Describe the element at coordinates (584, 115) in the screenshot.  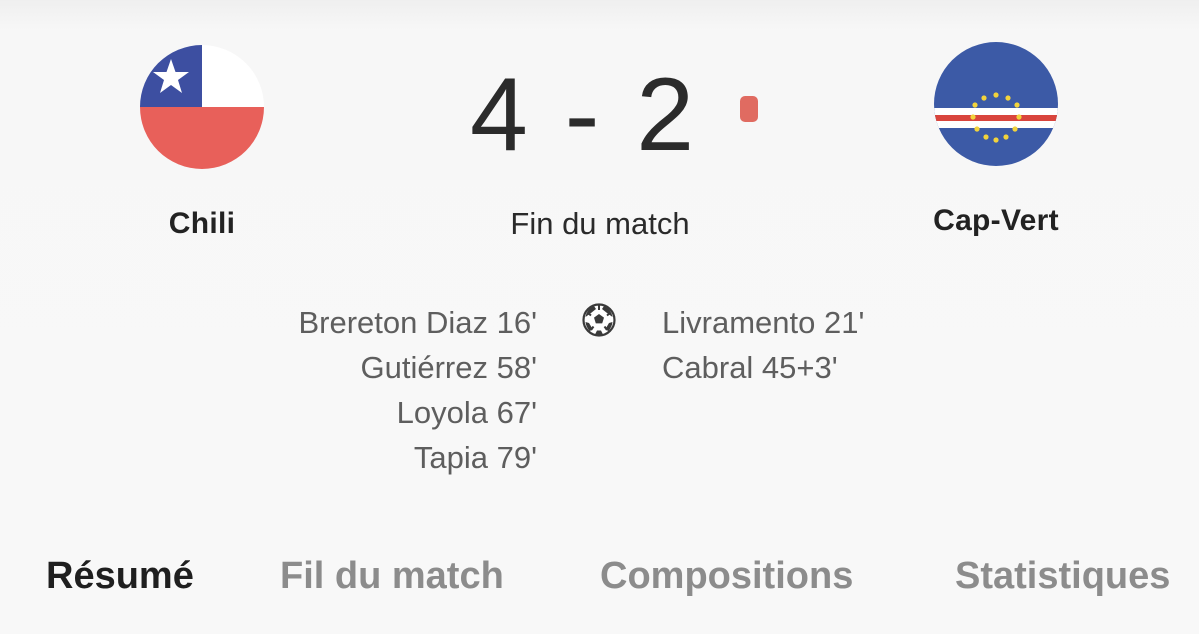
I see `score: 4 - 2` at that location.